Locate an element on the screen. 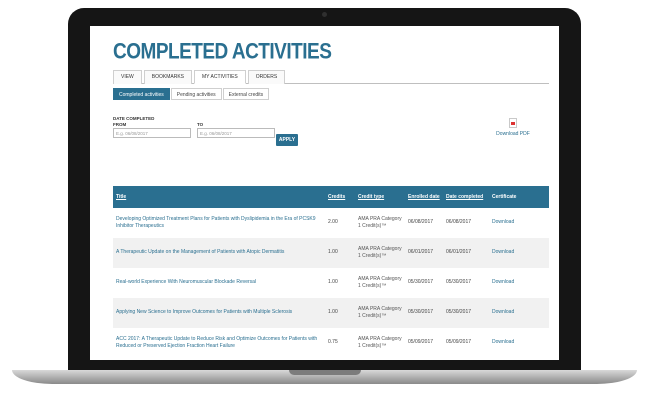 The width and height of the screenshot is (649, 394). from-label: FROM is located at coordinates (120, 124).